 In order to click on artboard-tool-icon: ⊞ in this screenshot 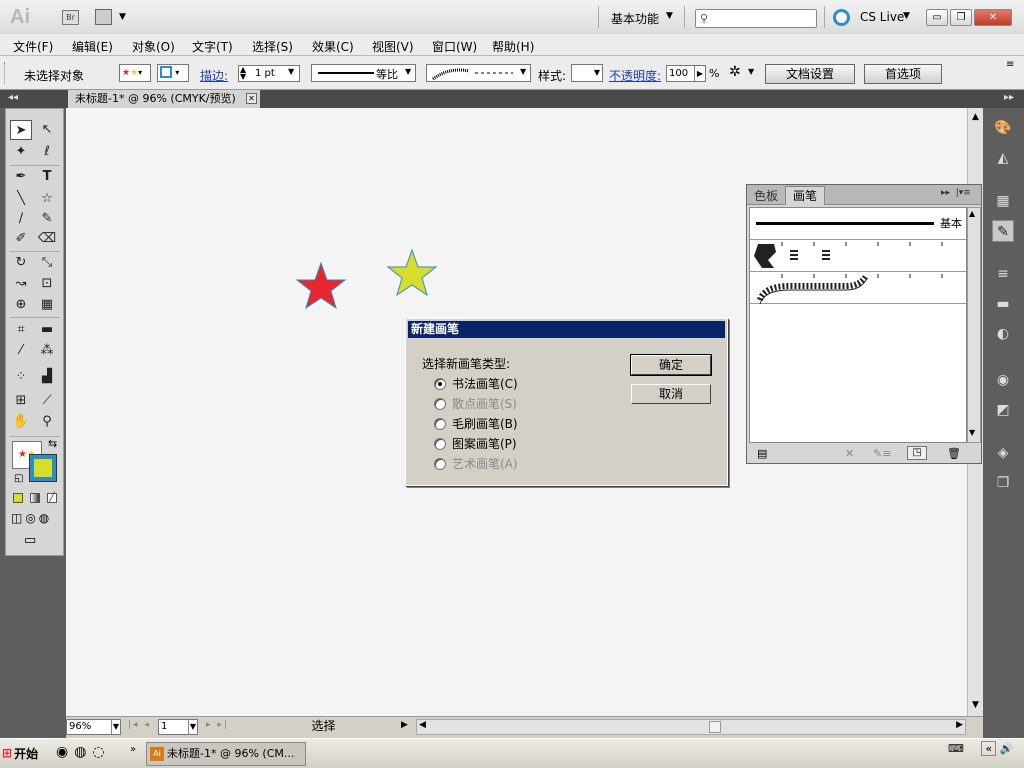, I will do `click(21, 401)`.